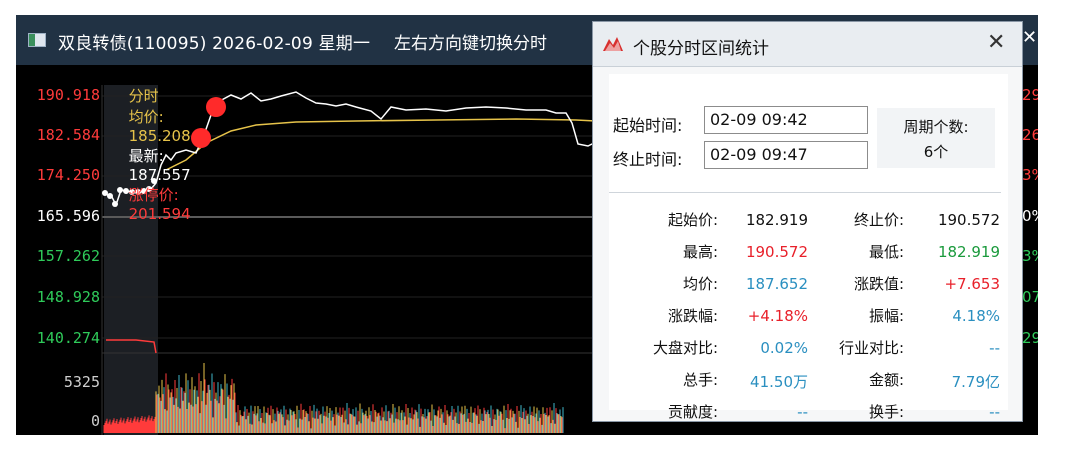 The height and width of the screenshot is (451, 1080). What do you see at coordinates (68, 135) in the screenshot?
I see `price-axis-label: 182.584` at bounding box center [68, 135].